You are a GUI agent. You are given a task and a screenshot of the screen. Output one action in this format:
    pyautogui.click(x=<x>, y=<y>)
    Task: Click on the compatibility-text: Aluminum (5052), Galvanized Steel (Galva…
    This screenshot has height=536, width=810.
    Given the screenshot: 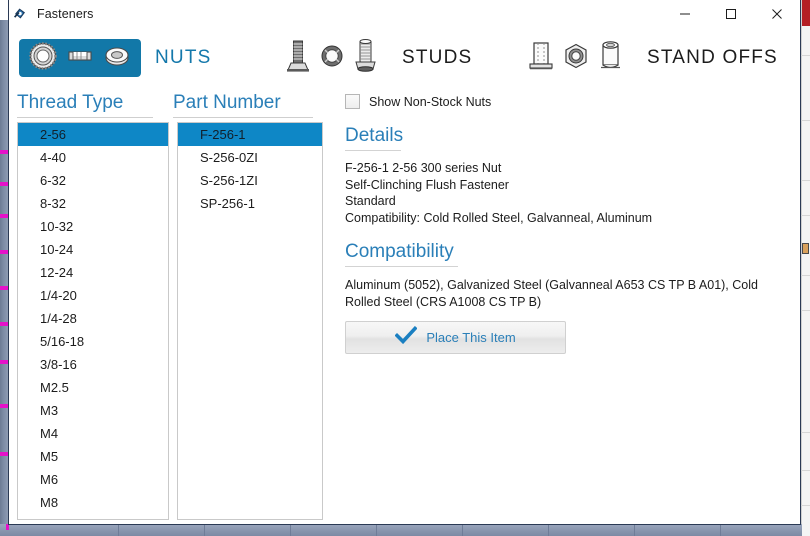 What is the action you would take?
    pyautogui.click(x=551, y=293)
    